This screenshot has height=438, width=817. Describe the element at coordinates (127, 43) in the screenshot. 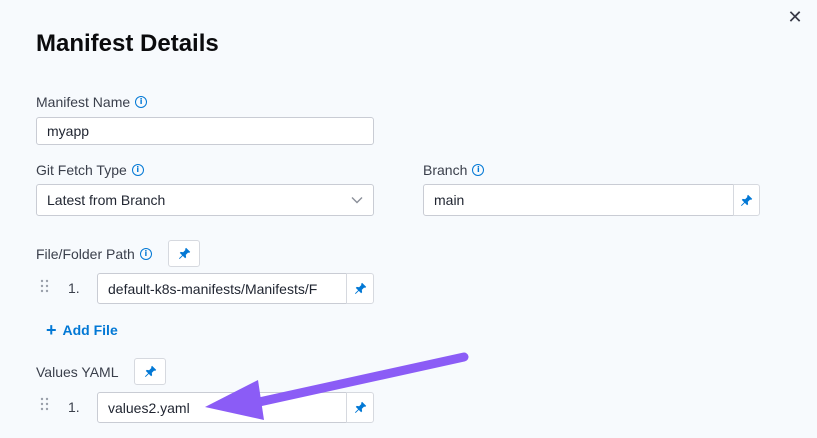

I see `page-title: Manifest Details` at that location.